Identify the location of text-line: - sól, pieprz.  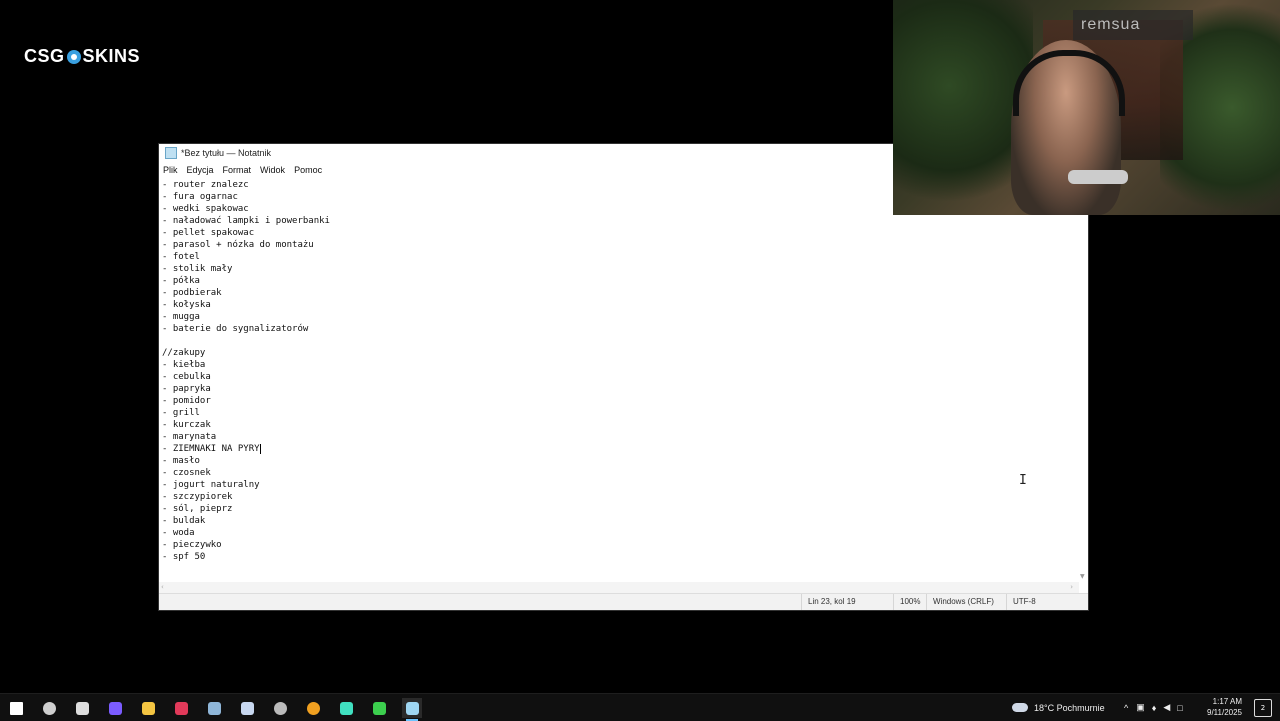
(197, 509).